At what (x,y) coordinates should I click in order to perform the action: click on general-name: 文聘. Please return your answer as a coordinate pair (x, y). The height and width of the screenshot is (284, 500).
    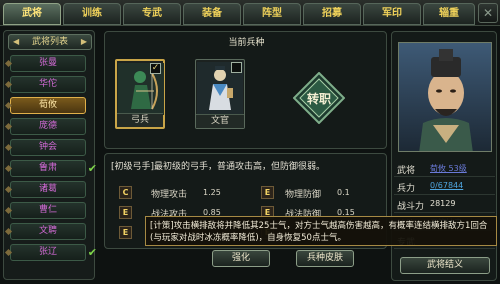
    Looking at the image, I should click on (47, 231).